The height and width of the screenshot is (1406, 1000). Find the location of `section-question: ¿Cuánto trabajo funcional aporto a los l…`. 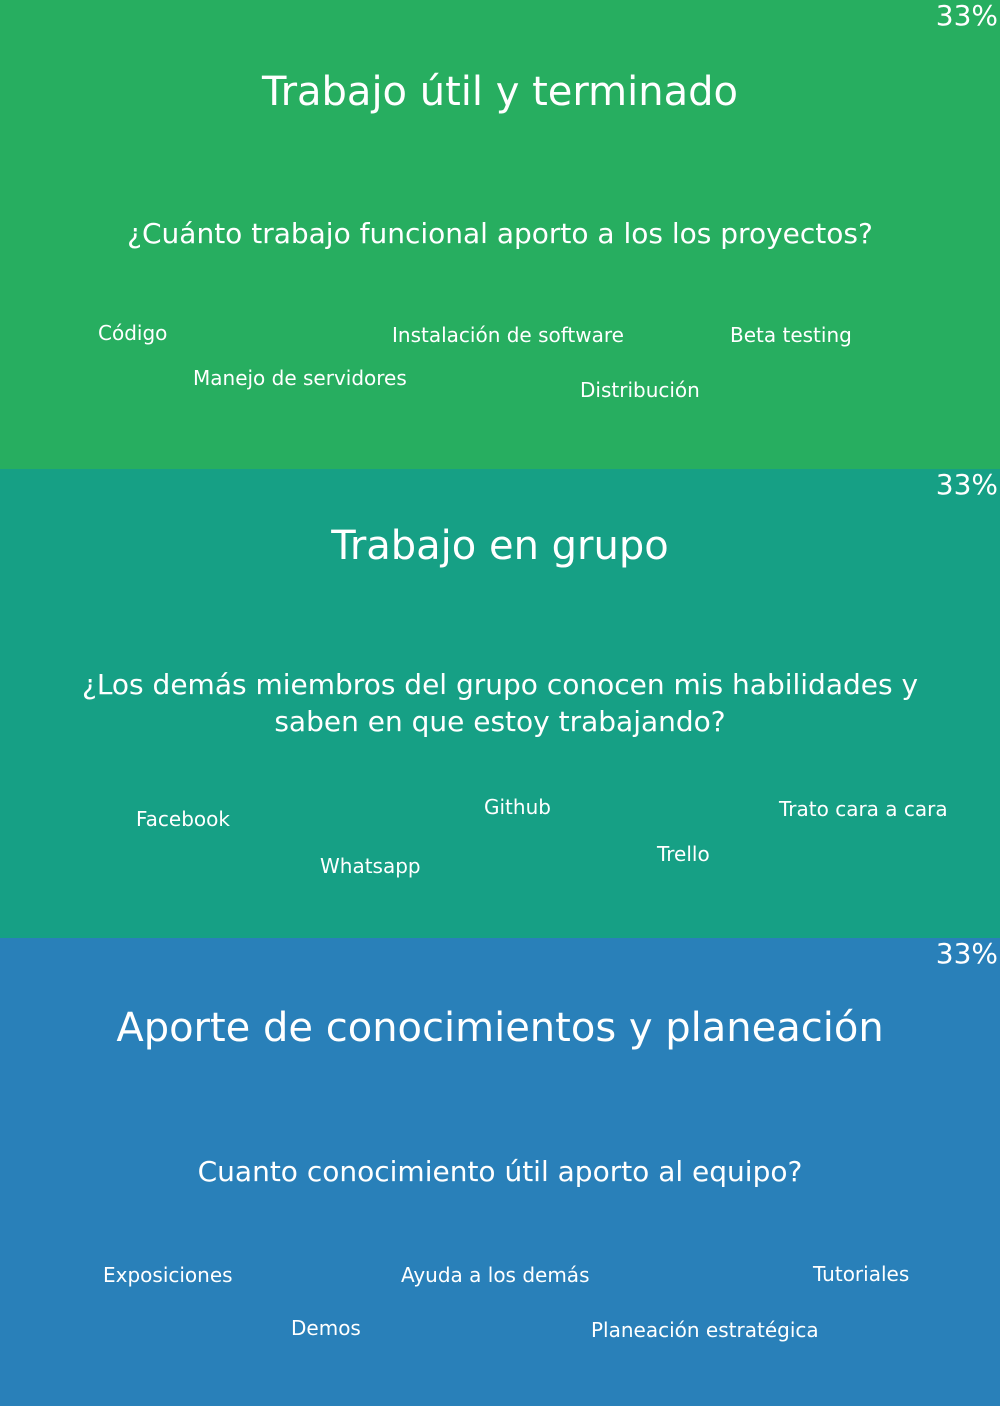

section-question: ¿Cuánto trabajo funcional aporto a los l… is located at coordinates (500, 233).